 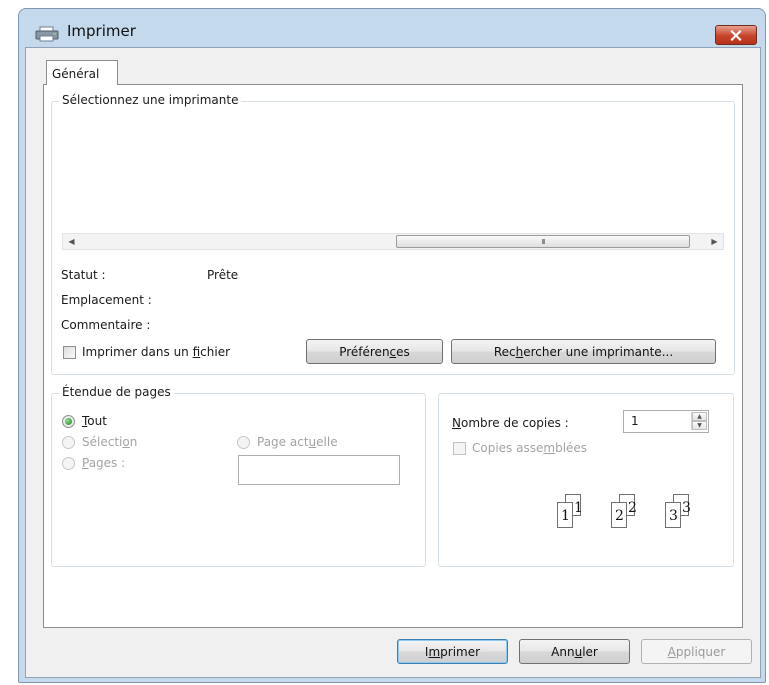 I want to click on collate-stack-1: 1 1, so click(x=577, y=511).